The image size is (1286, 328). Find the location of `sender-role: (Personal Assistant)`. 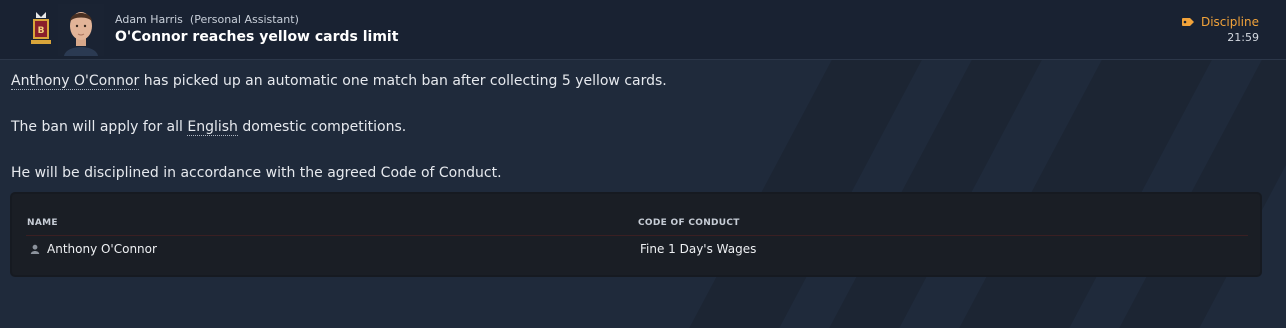

sender-role: (Personal Assistant) is located at coordinates (244, 19).